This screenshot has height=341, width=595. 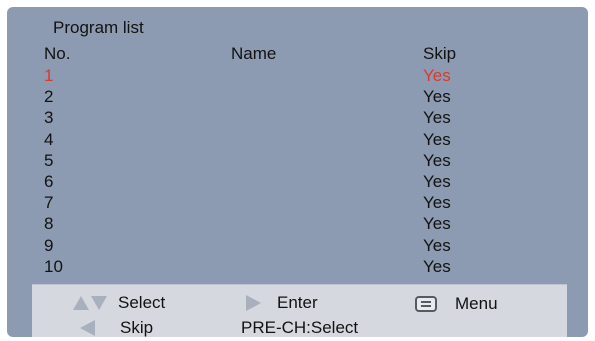 I want to click on program-row-8: 8 Yes, so click(x=297, y=224).